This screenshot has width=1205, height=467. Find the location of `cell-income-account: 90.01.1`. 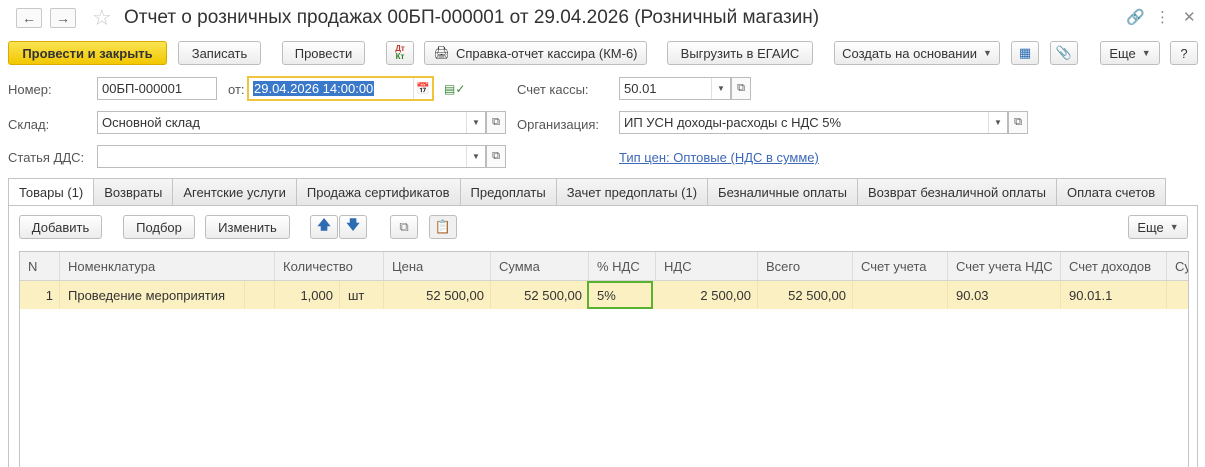

cell-income-account: 90.01.1 is located at coordinates (1114, 295).